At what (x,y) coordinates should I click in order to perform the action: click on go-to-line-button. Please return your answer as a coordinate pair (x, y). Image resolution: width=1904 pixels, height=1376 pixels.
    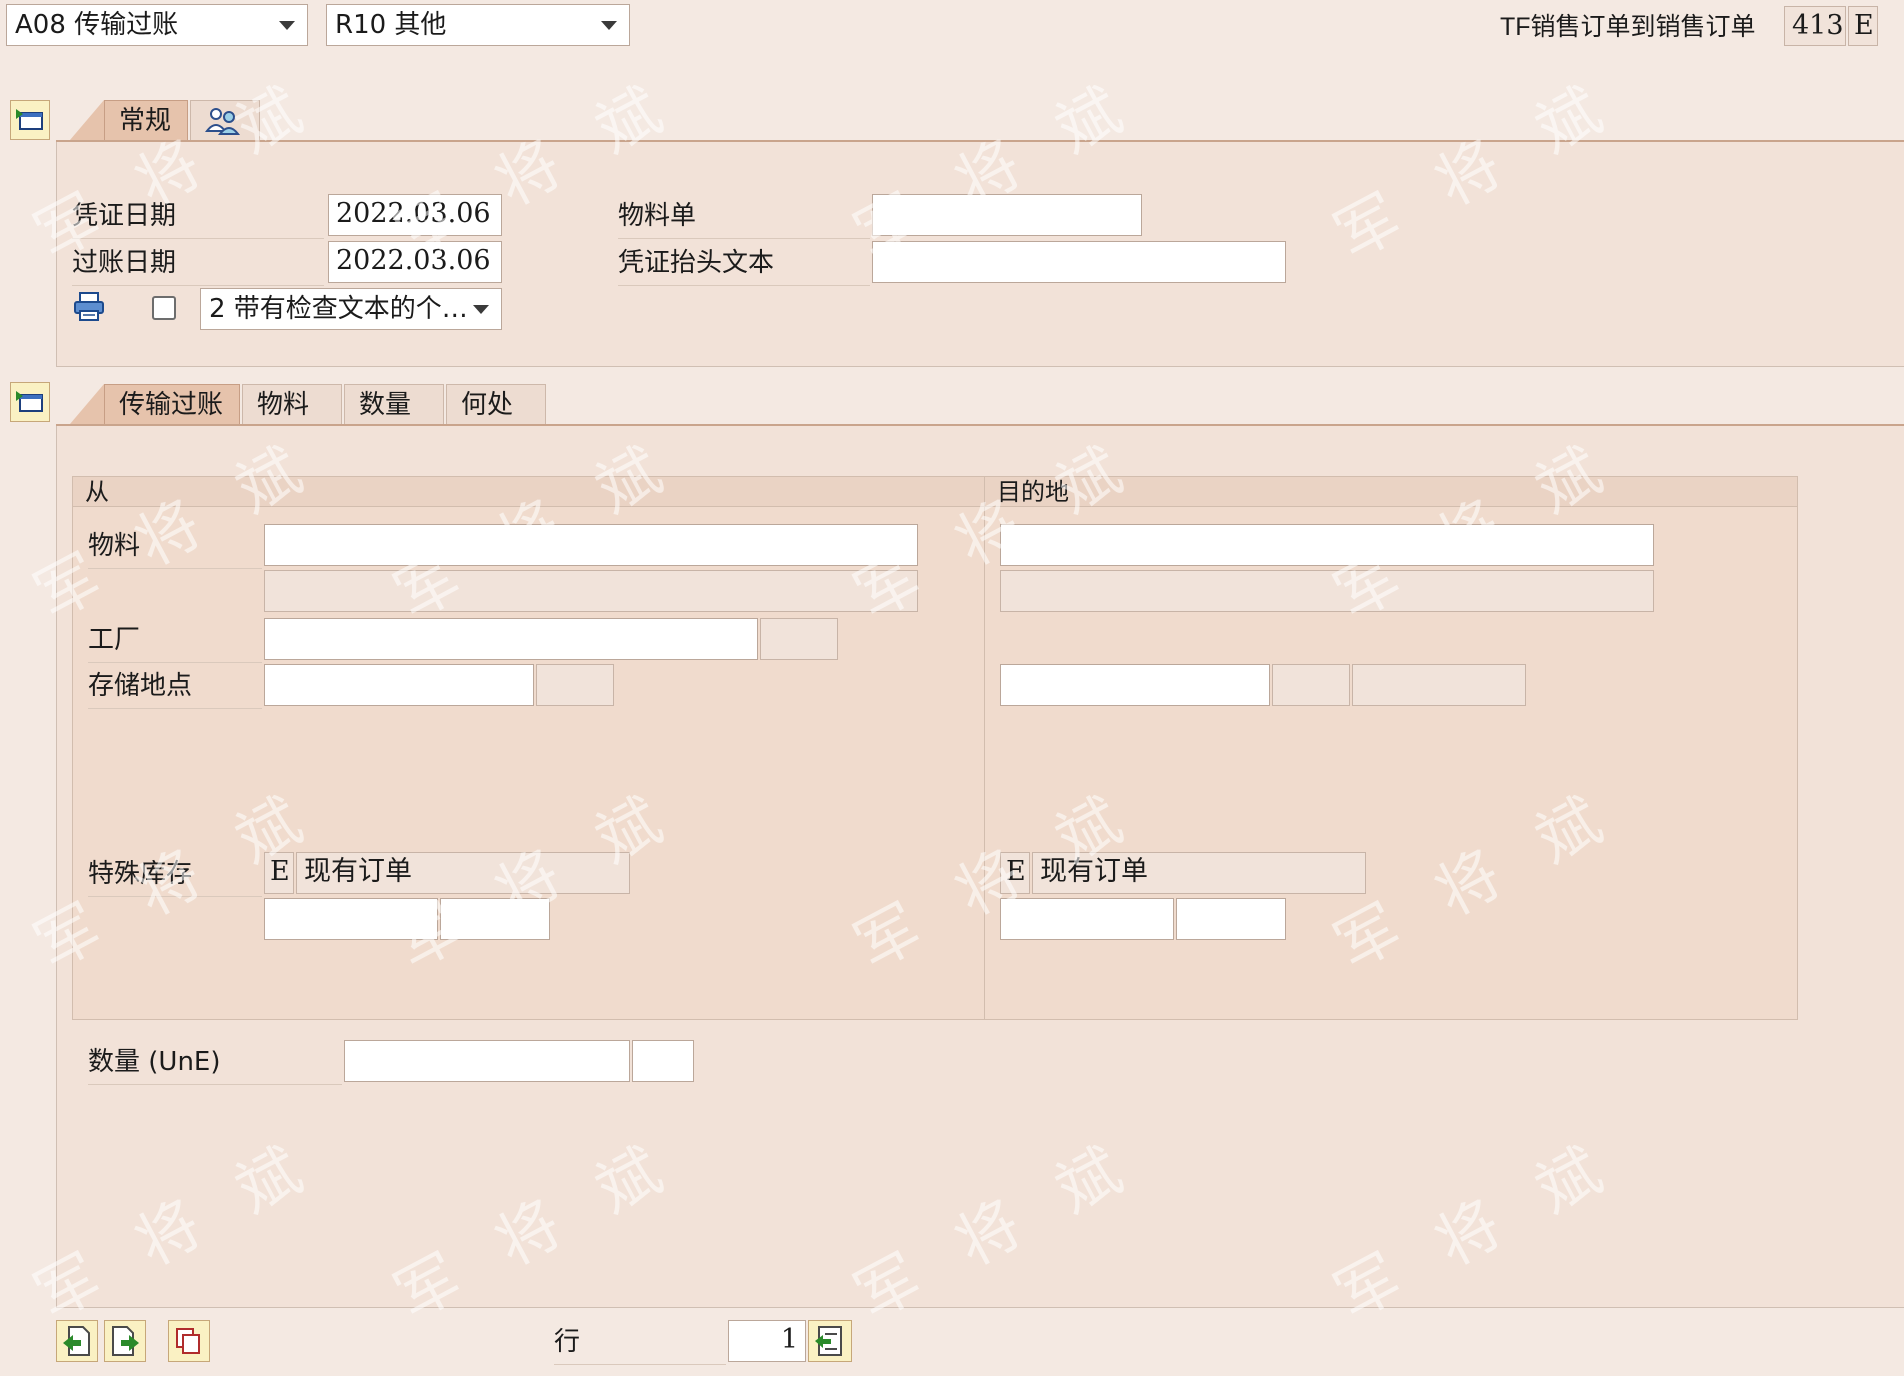
    Looking at the image, I should click on (830, 1341).